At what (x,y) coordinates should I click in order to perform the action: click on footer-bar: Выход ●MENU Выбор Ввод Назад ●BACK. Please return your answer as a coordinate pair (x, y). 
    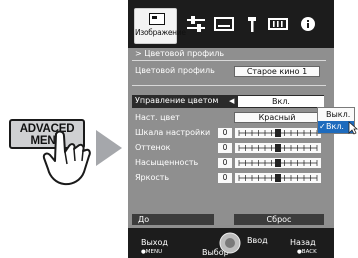
    Looking at the image, I should click on (231, 243).